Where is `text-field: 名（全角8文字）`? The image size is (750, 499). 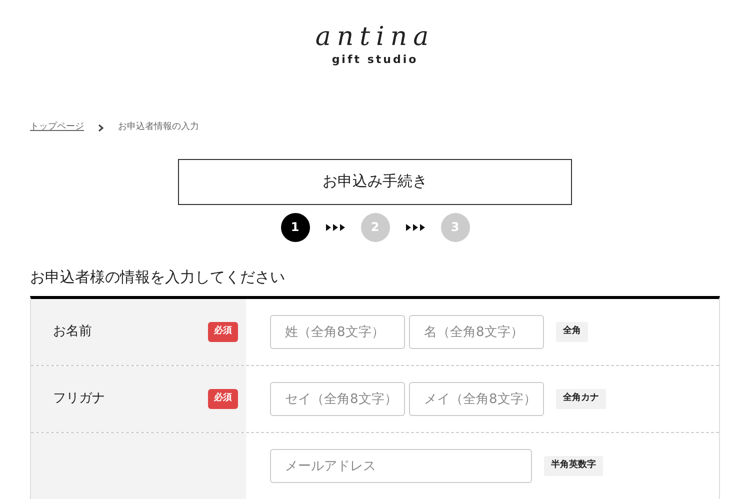 text-field: 名（全角8文字） is located at coordinates (476, 332).